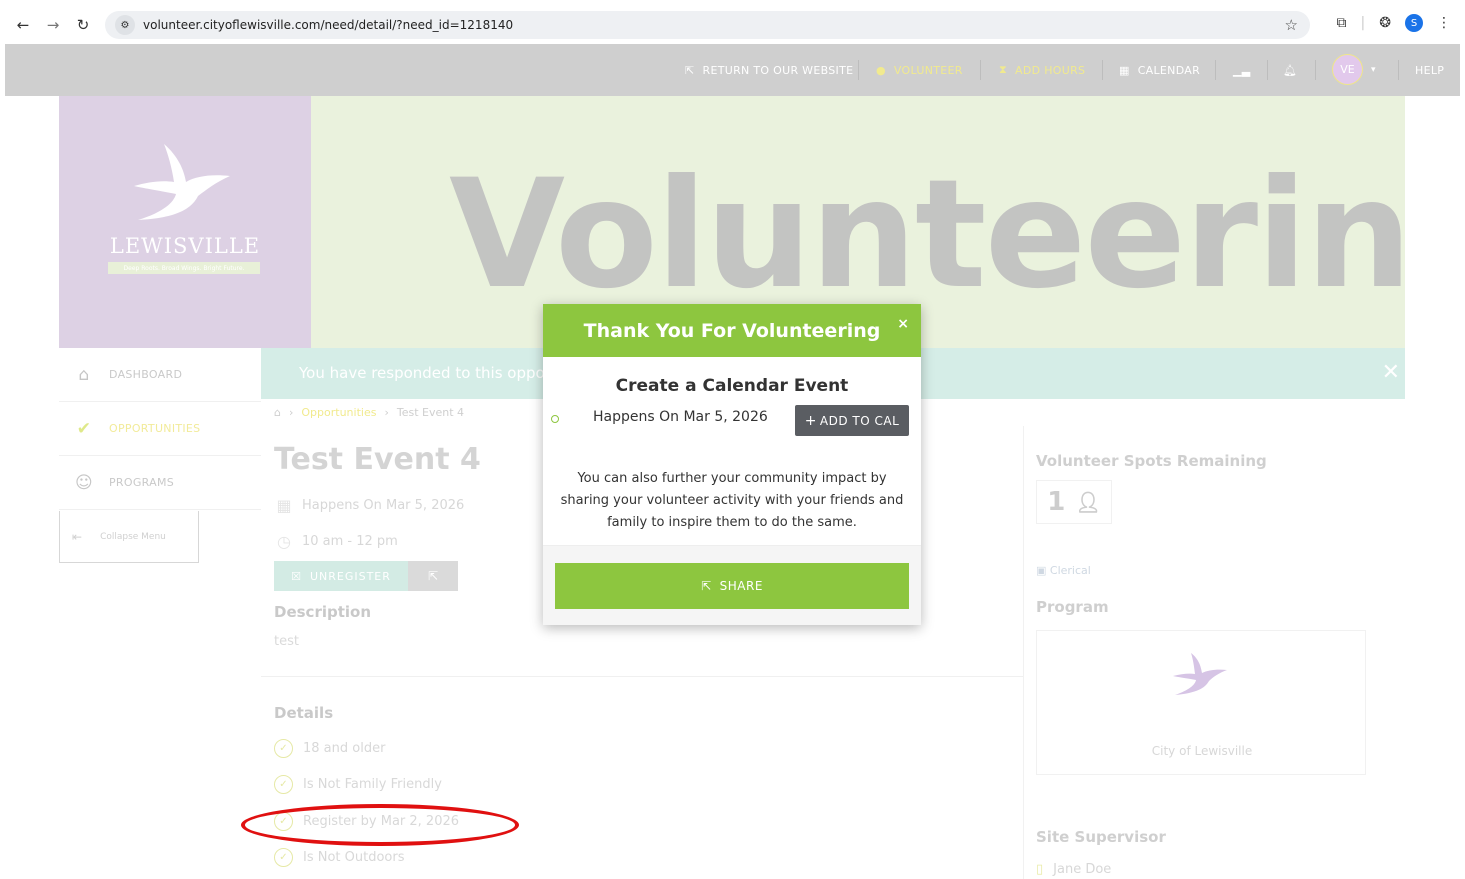  Describe the element at coordinates (1201, 702) in the screenshot. I see `program-card: City of Lewisville` at that location.